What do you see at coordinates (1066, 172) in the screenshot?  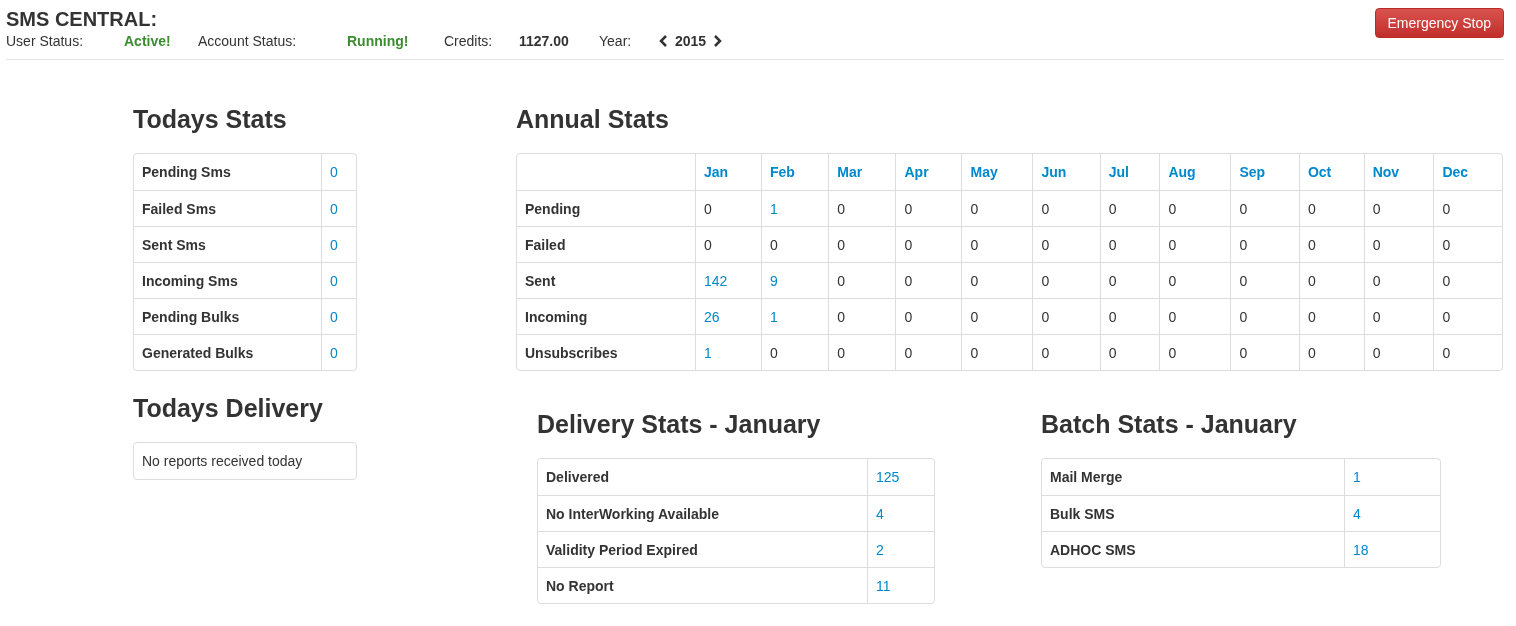 I see `month-heading: Jun` at bounding box center [1066, 172].